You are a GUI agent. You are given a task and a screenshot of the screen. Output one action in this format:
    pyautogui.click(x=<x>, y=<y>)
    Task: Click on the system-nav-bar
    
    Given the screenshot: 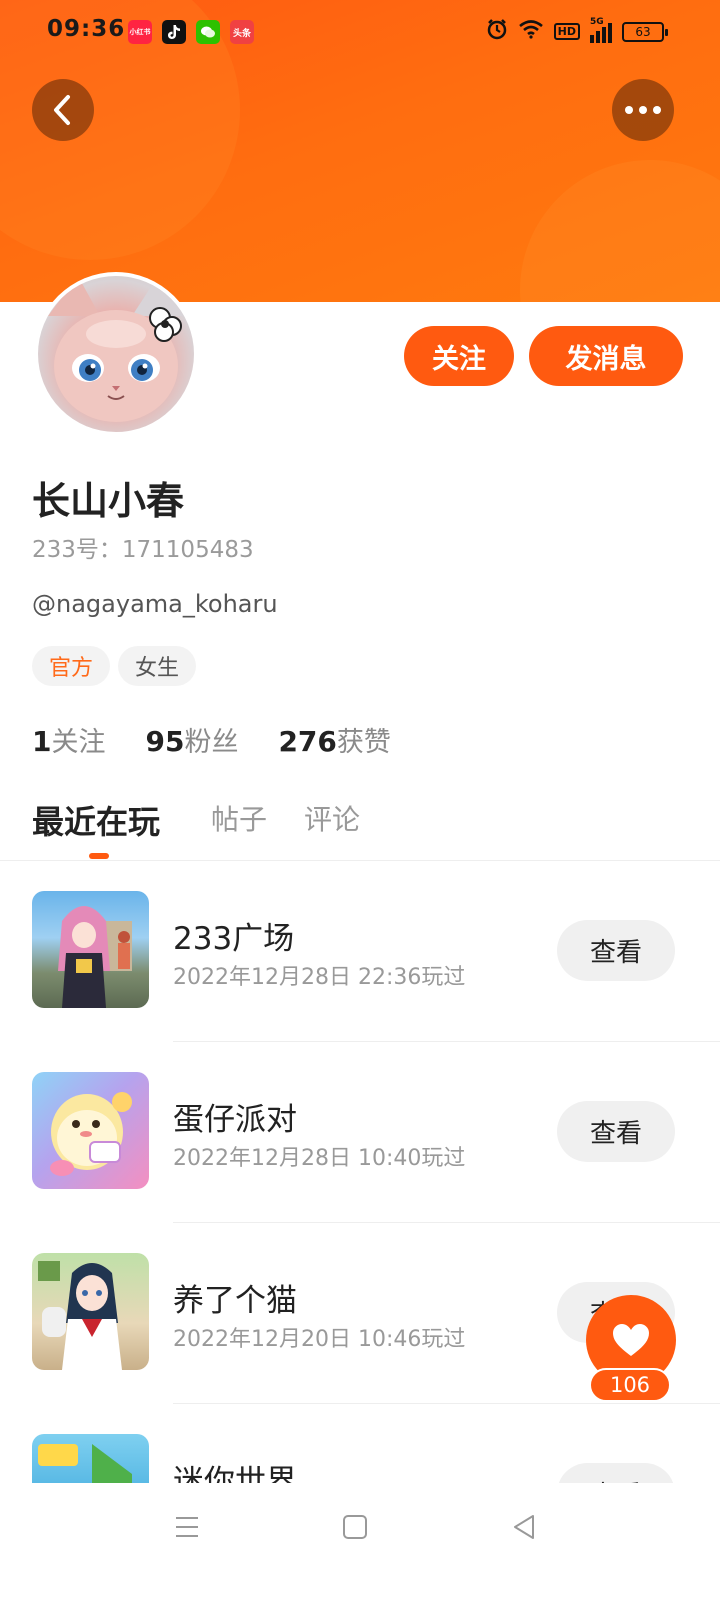 What is the action you would take?
    pyautogui.click(x=360, y=1541)
    